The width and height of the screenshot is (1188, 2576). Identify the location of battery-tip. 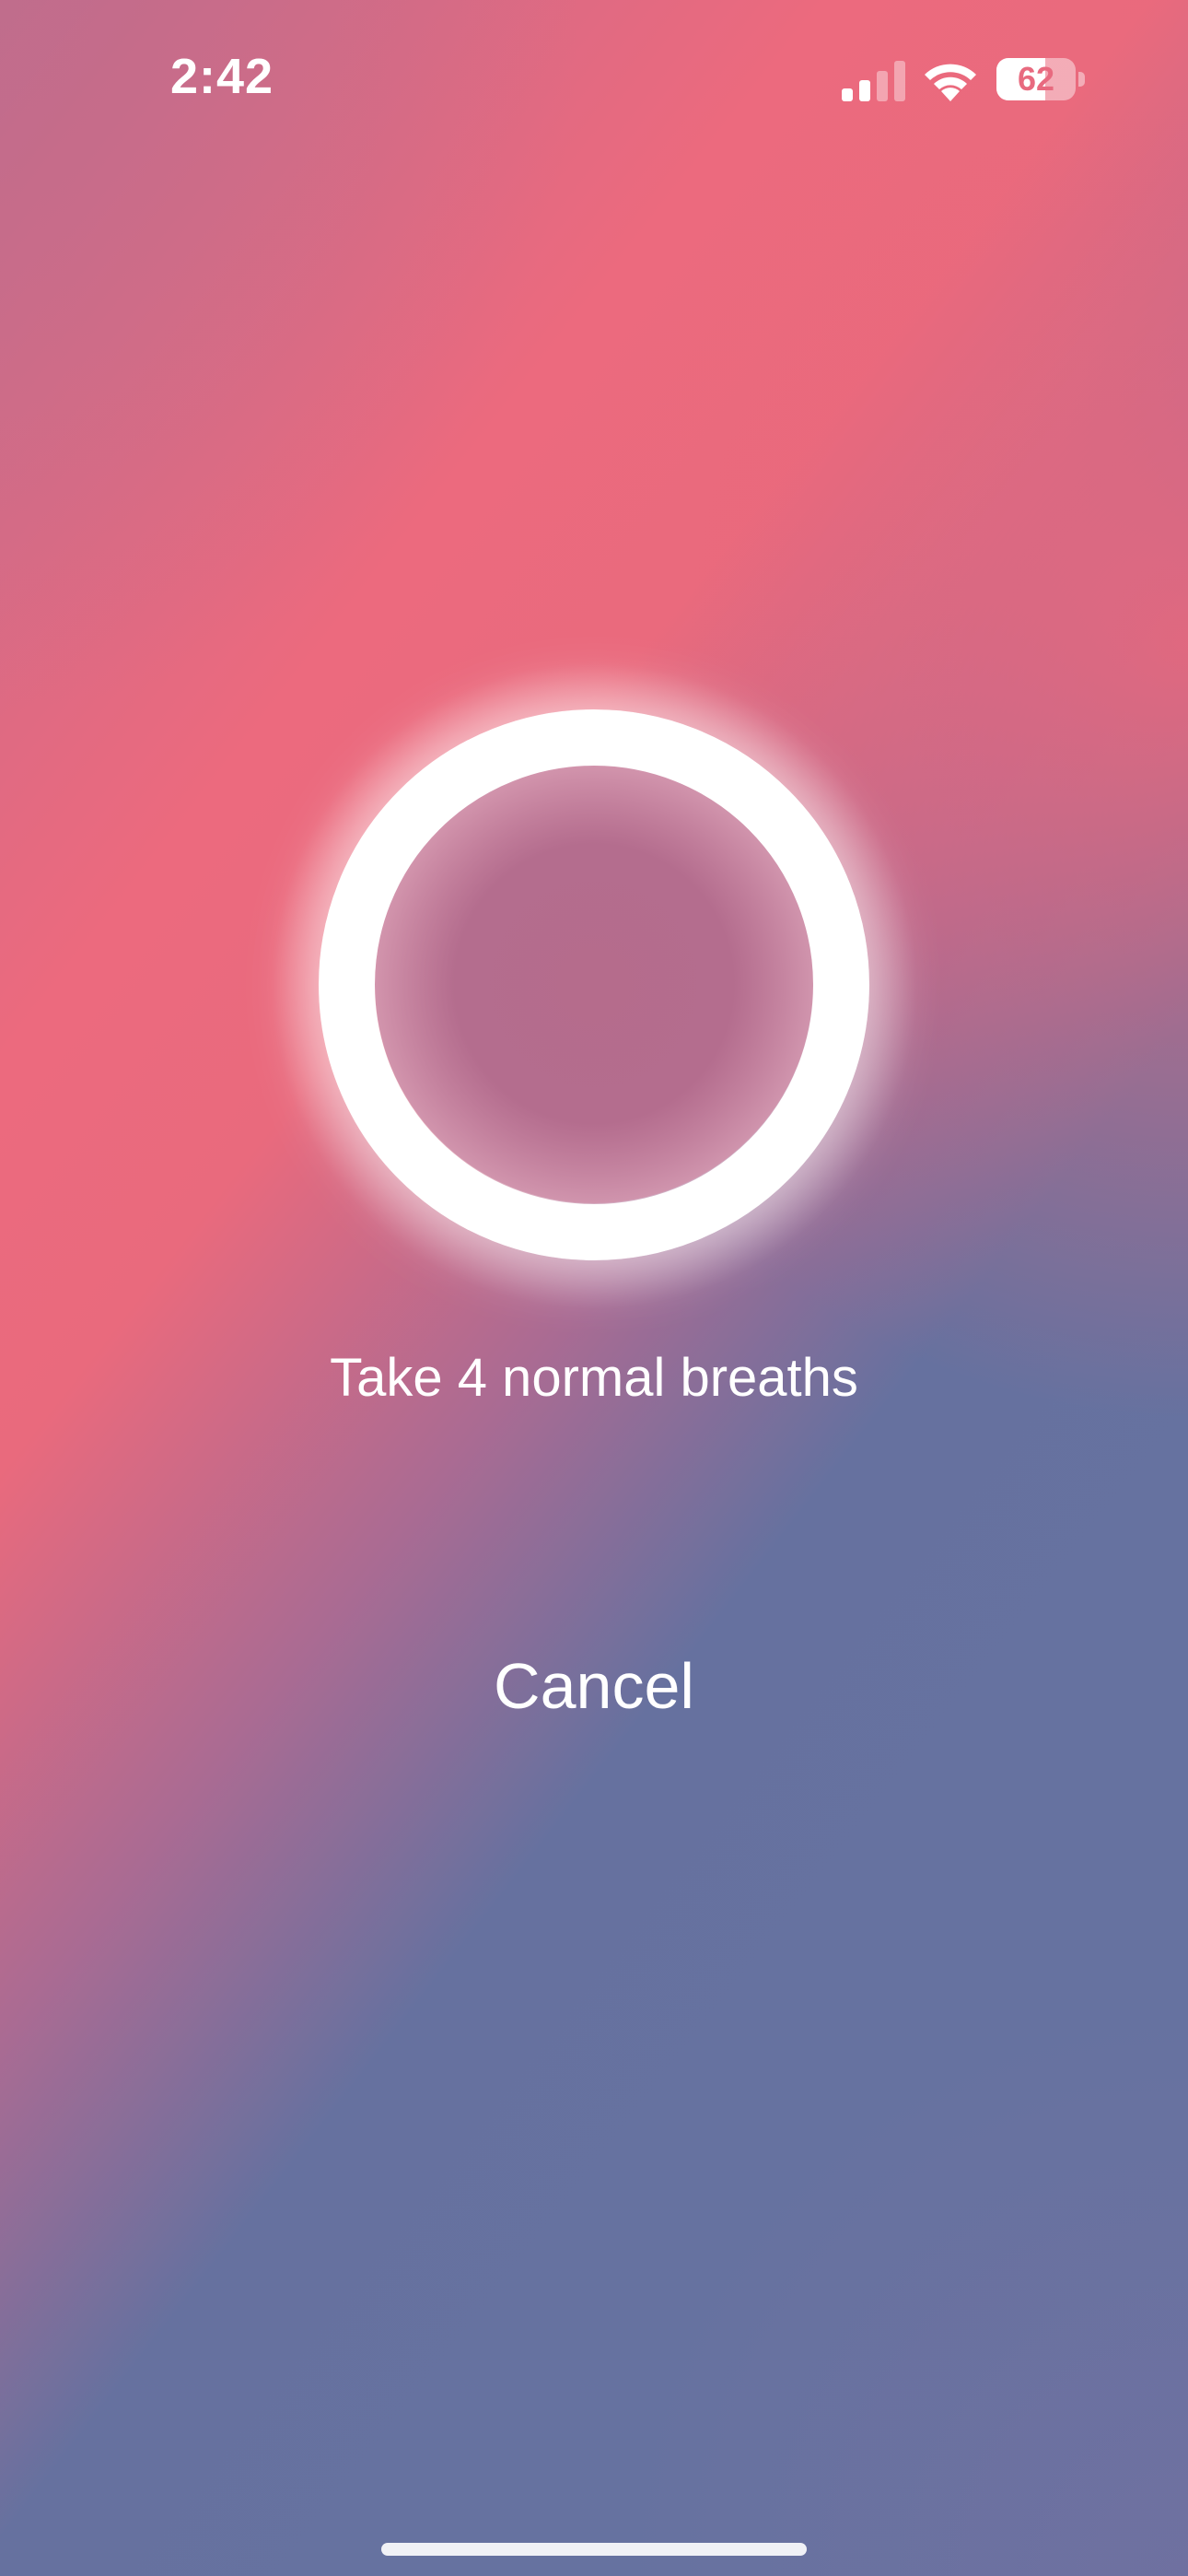
(1081, 79).